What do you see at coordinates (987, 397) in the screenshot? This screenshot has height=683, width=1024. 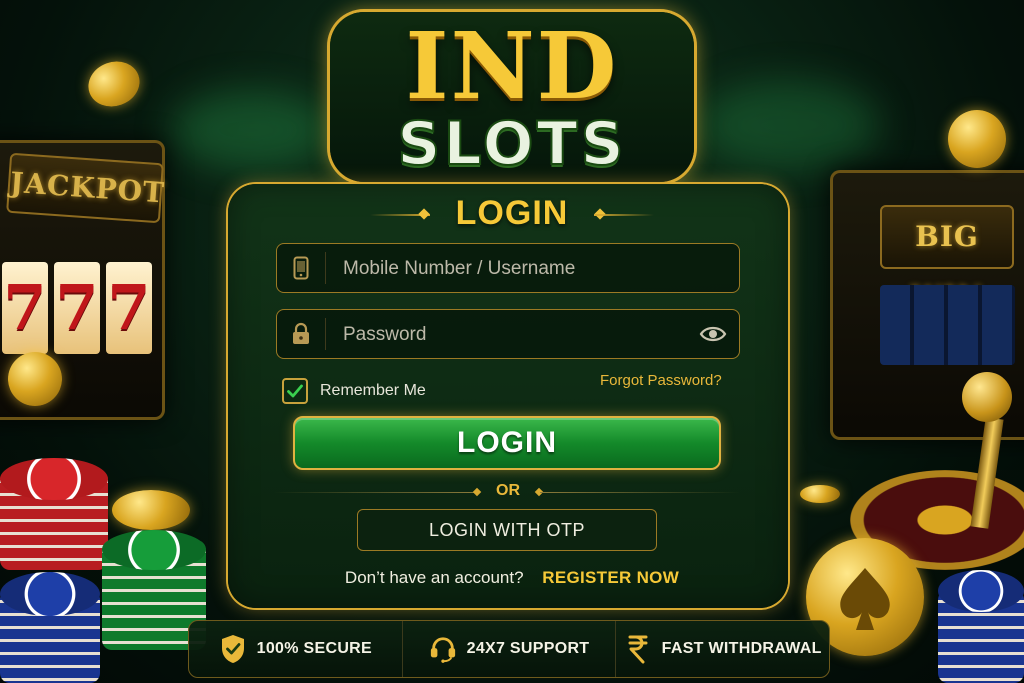 I see `slot-lever-knob` at bounding box center [987, 397].